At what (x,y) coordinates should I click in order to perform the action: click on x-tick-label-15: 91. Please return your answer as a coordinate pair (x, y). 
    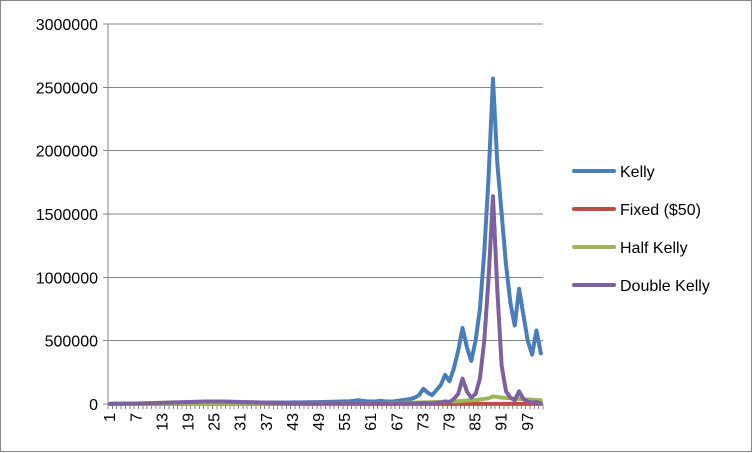
    Looking at the image, I should click on (502, 422).